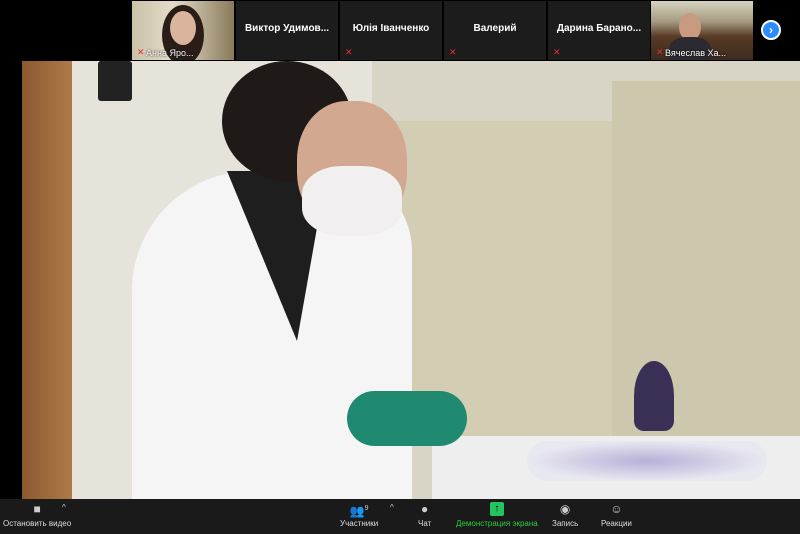  I want to click on share-screen-label: Демонстрация экрана, so click(497, 523).